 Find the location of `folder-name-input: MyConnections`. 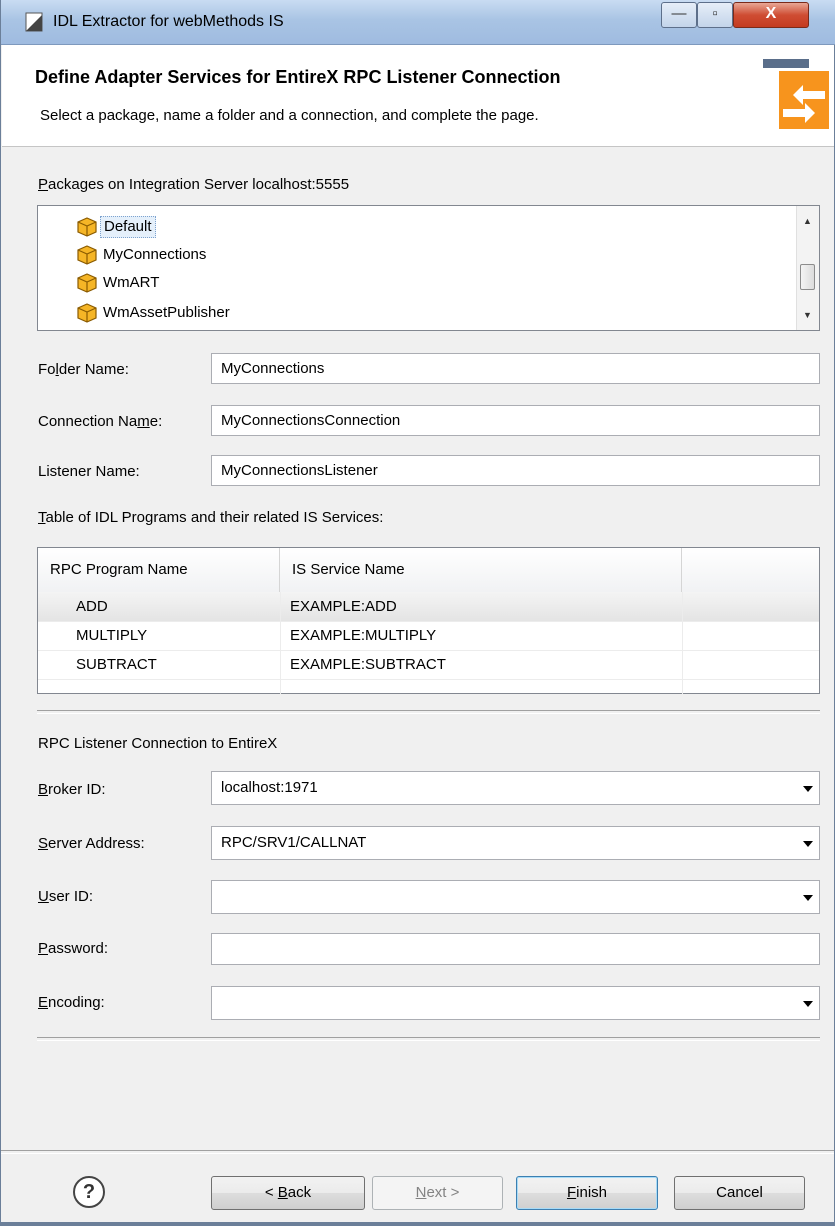

folder-name-input: MyConnections is located at coordinates (515, 368).